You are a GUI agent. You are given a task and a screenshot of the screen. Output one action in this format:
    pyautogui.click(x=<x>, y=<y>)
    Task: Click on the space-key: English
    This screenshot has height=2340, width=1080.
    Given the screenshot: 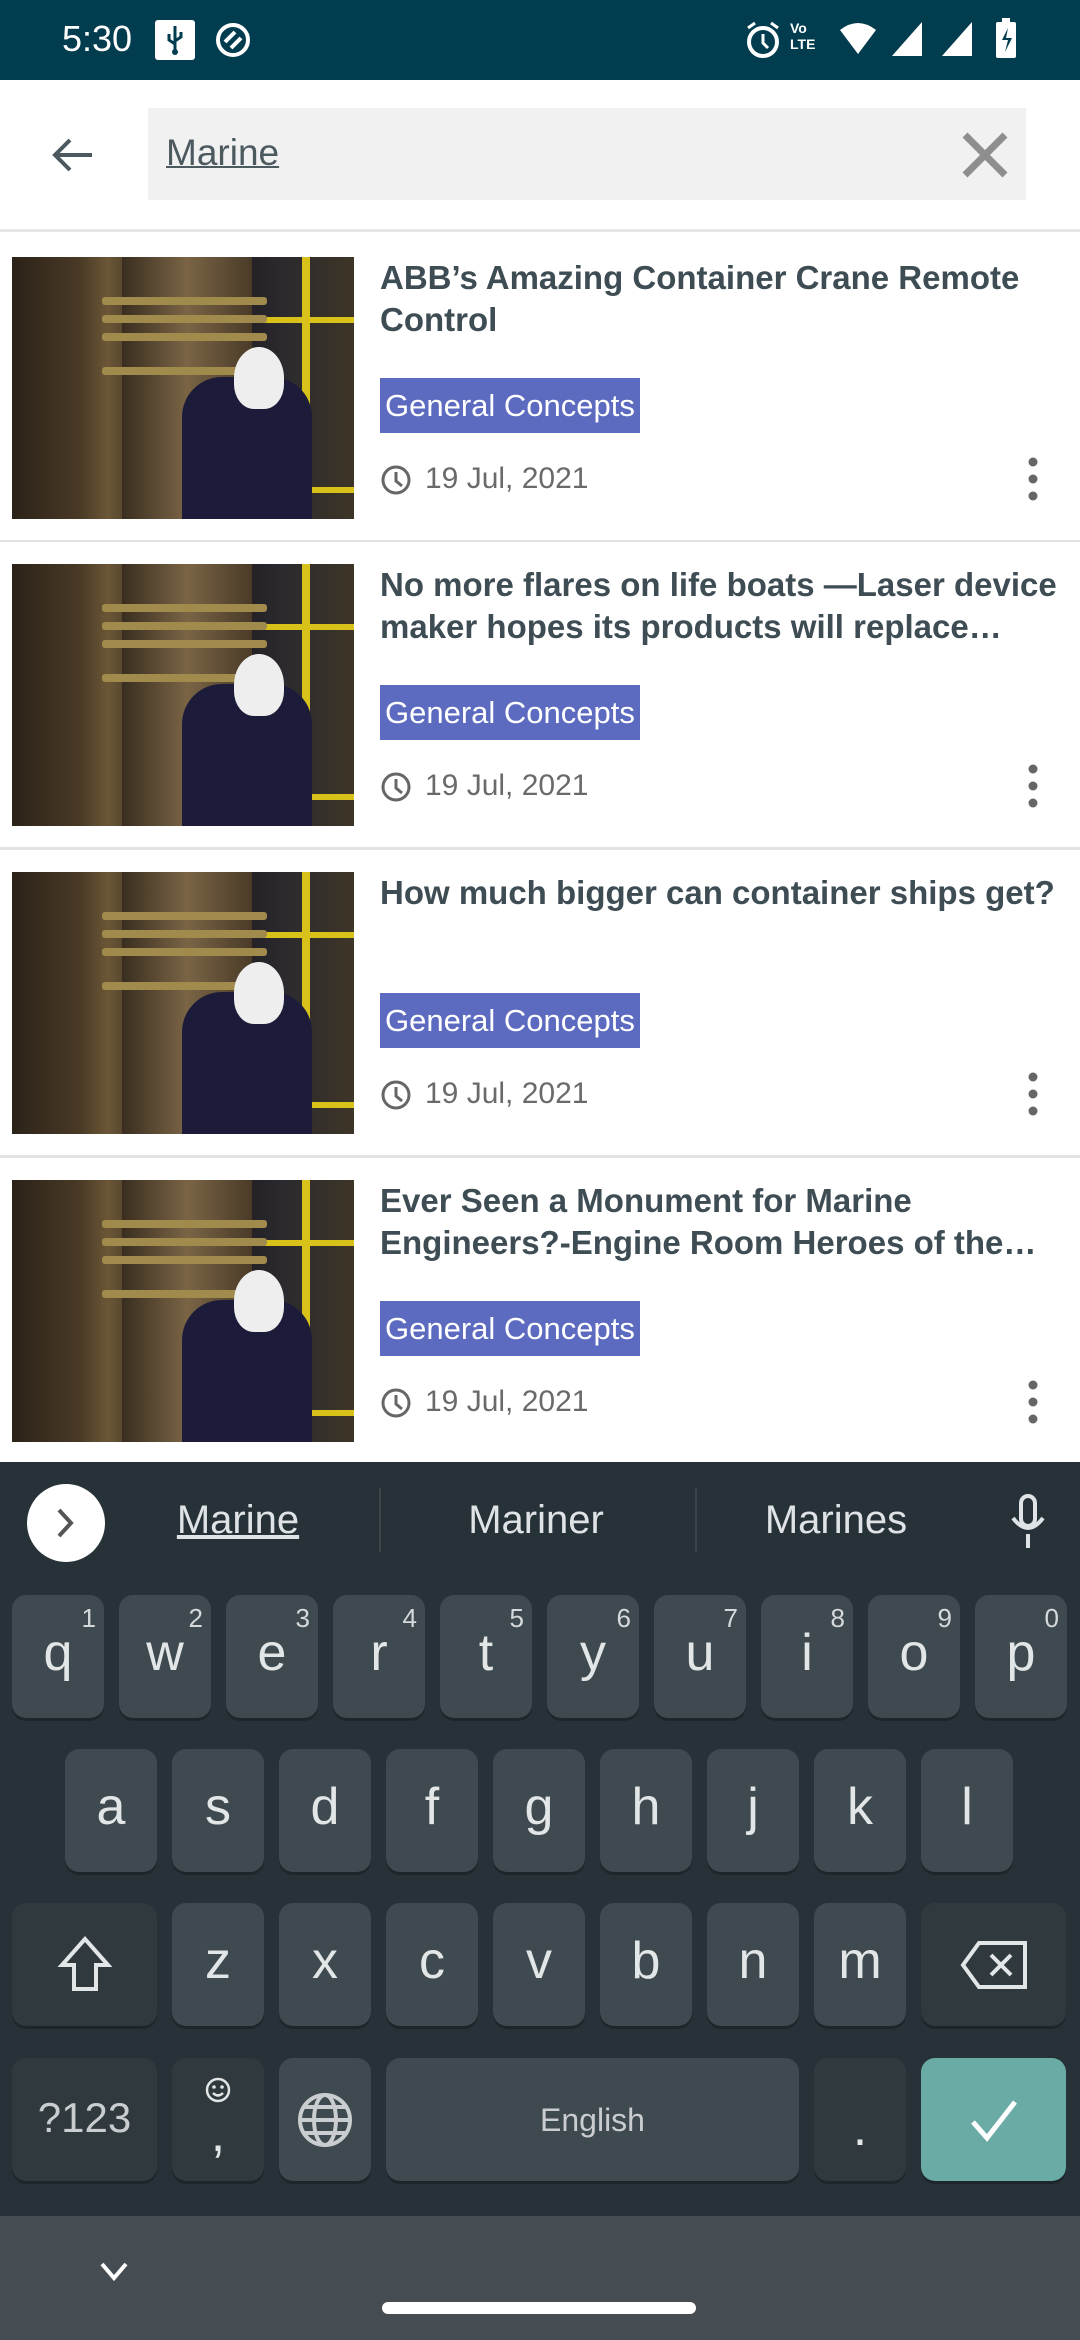 What is the action you would take?
    pyautogui.click(x=592, y=2119)
    